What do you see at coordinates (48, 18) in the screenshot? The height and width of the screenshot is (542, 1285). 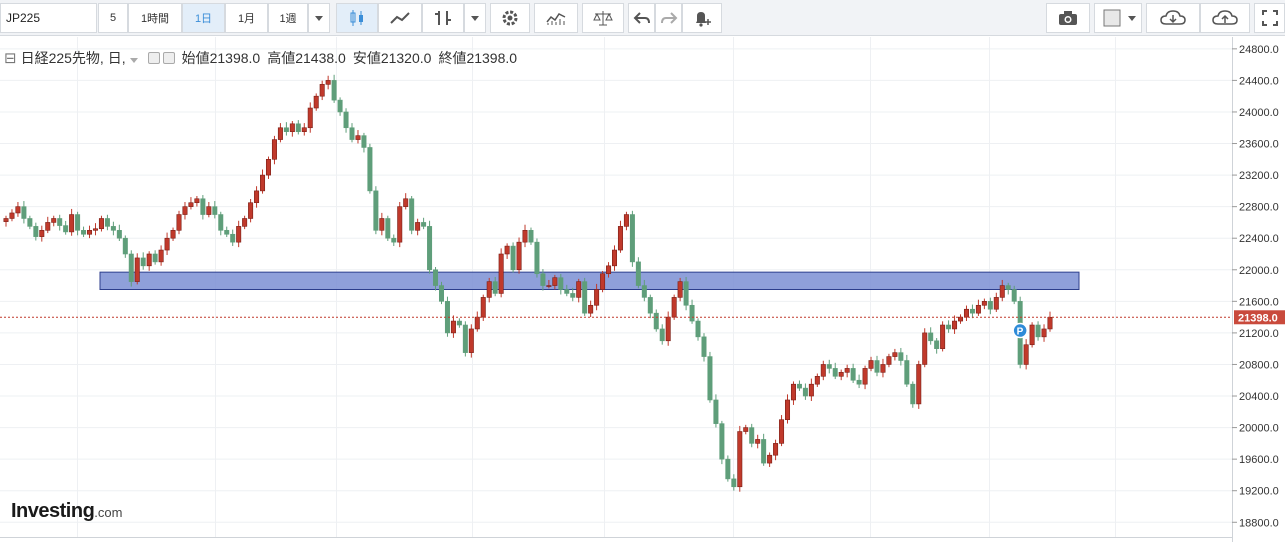 I see `symbol-input` at bounding box center [48, 18].